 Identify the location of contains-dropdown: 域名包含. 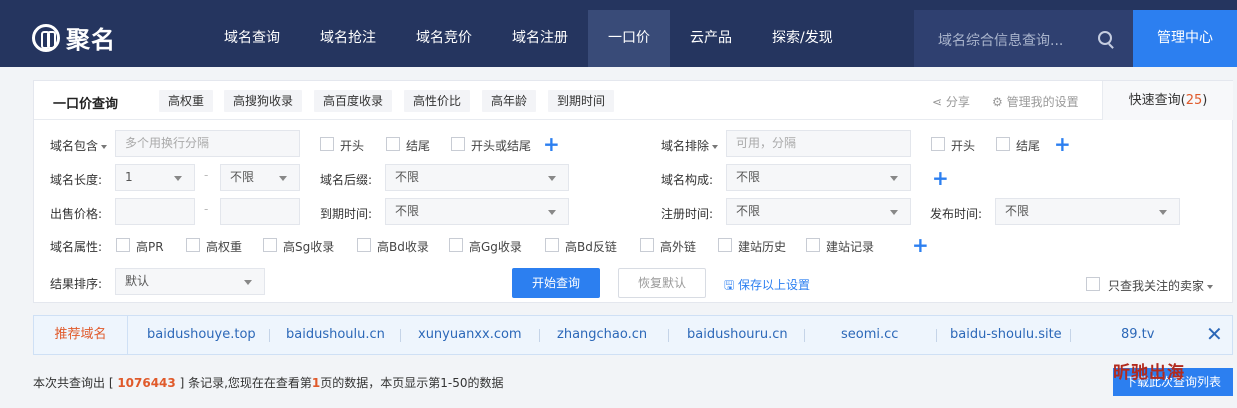
(79, 145).